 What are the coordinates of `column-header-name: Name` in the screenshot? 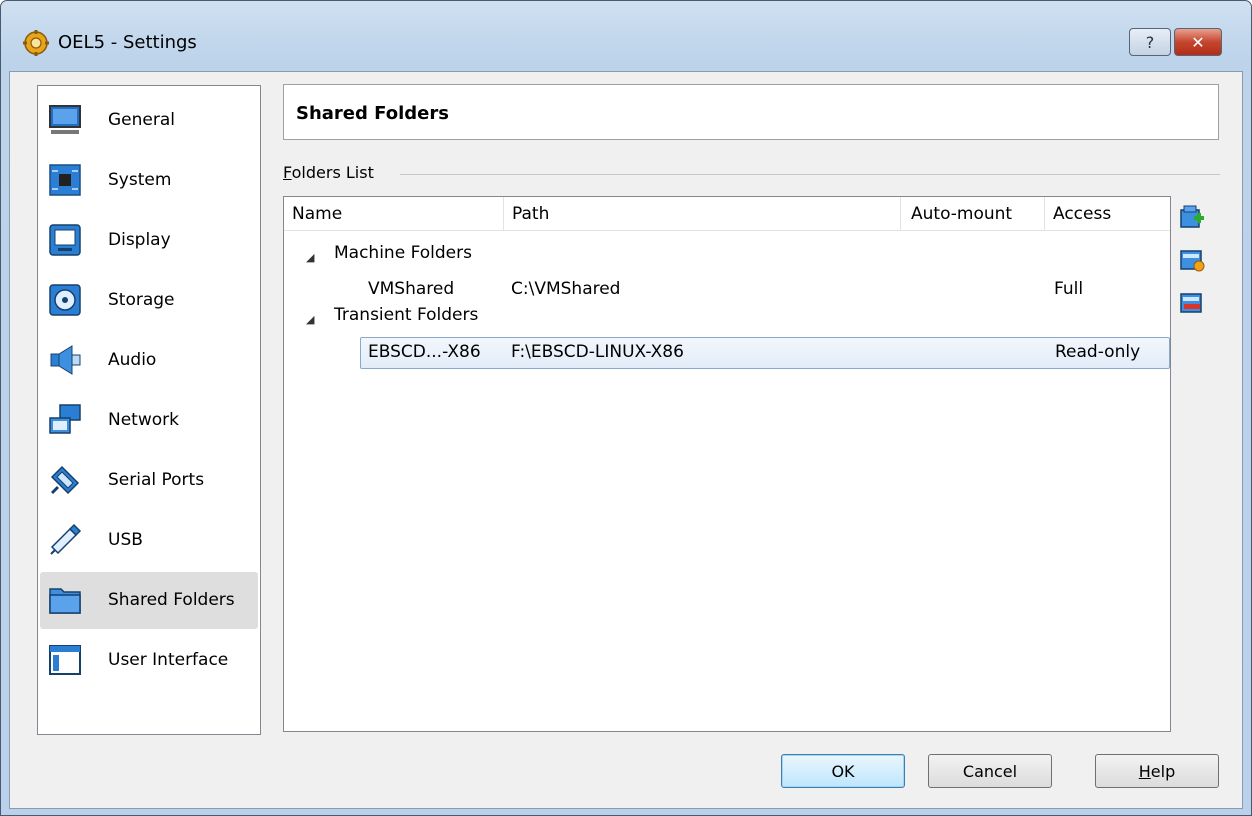 It's located at (394, 214).